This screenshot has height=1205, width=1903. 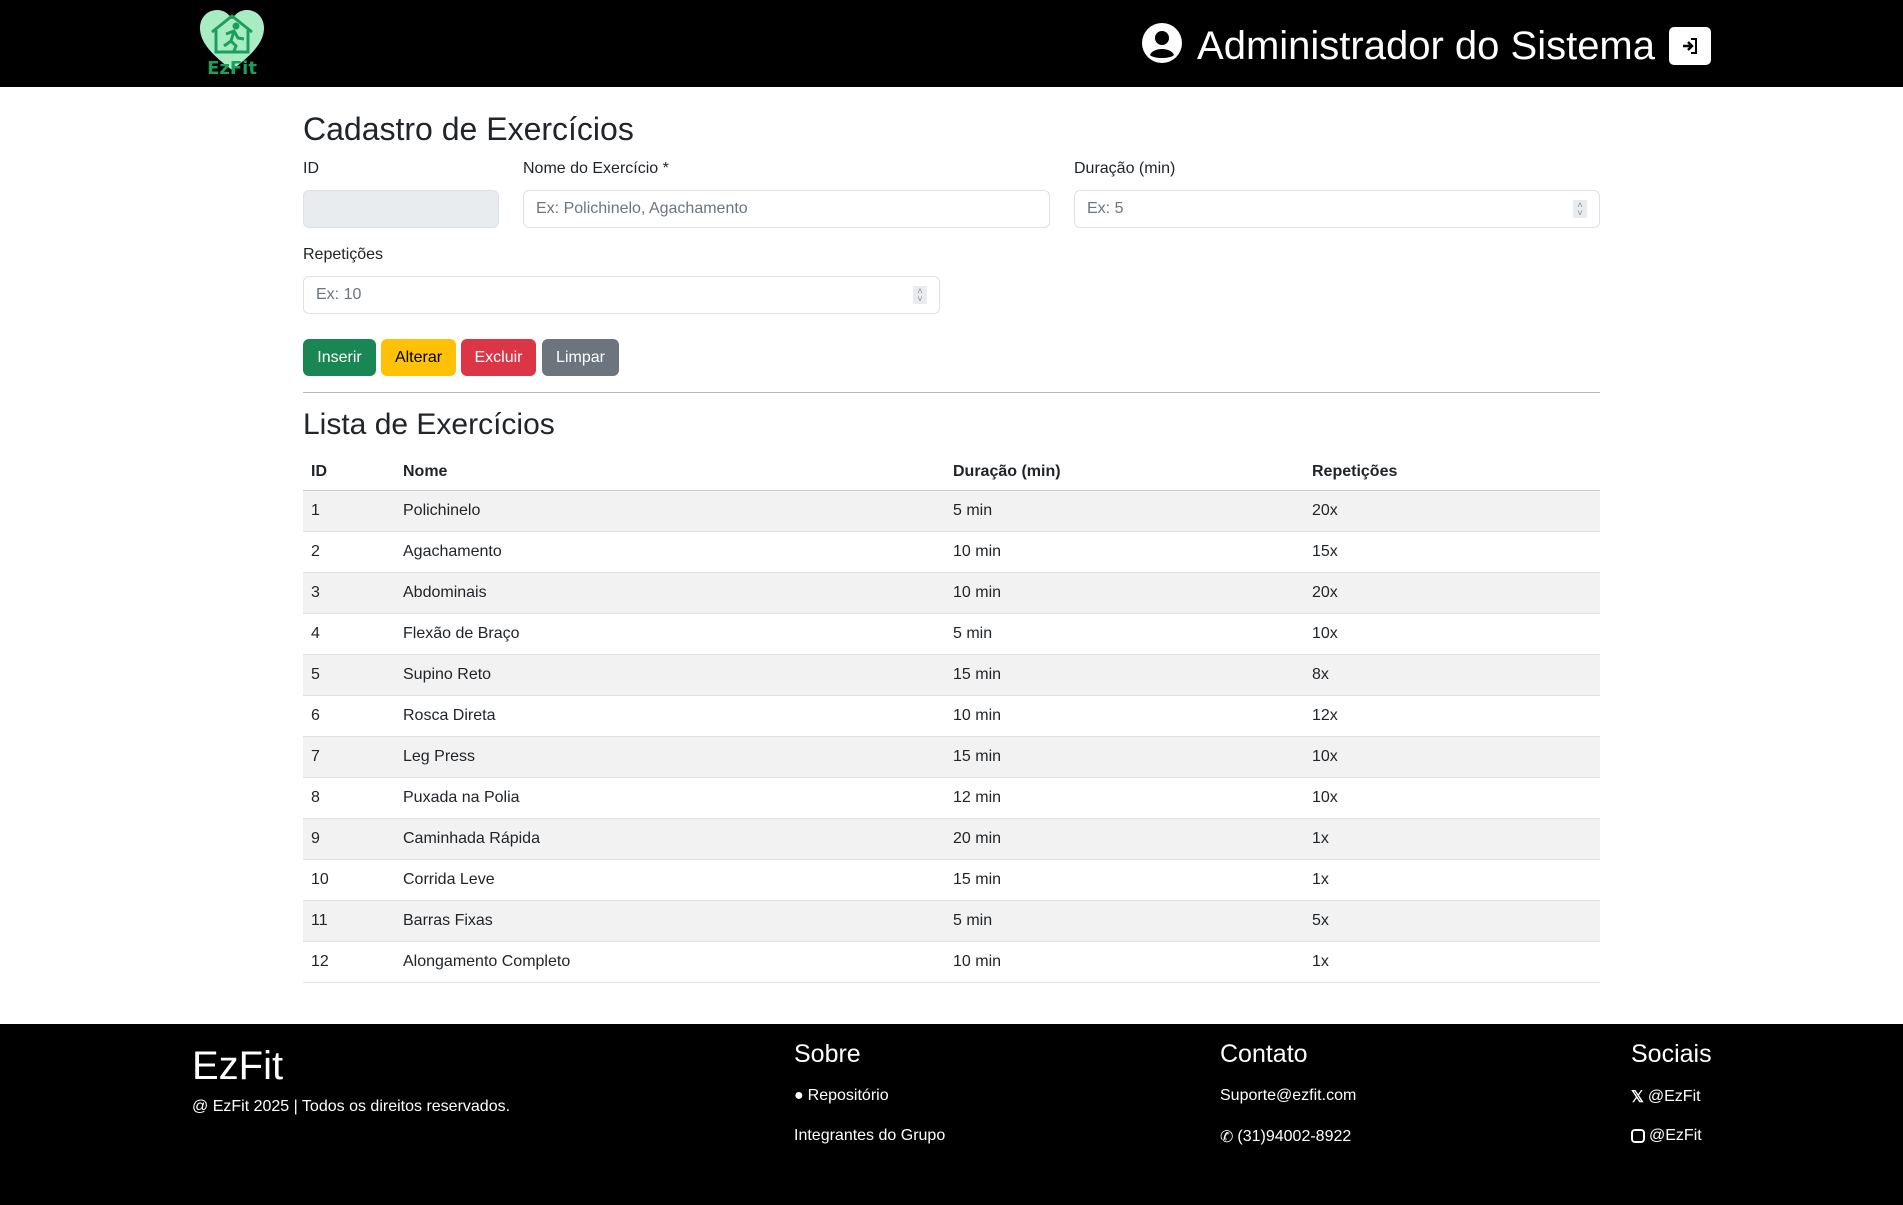 What do you see at coordinates (1125, 168) in the screenshot?
I see `duracao-label: Duração (min)` at bounding box center [1125, 168].